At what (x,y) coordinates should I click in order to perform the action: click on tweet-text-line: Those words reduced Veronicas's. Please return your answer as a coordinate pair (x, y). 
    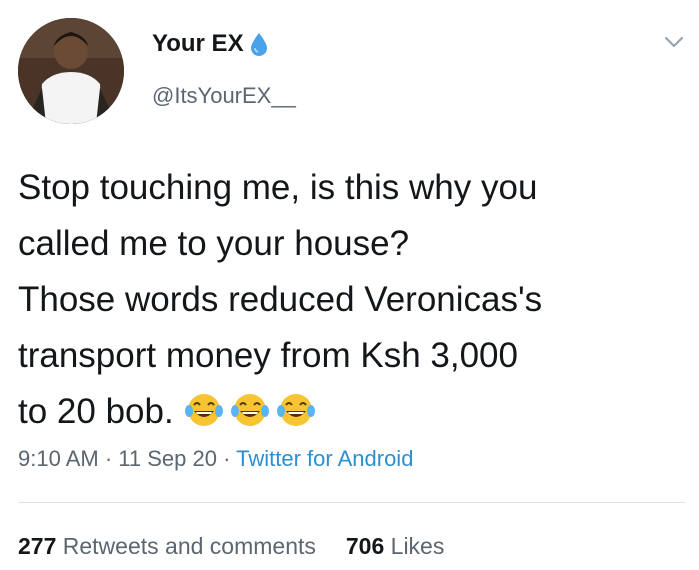
    Looking at the image, I should click on (280, 299).